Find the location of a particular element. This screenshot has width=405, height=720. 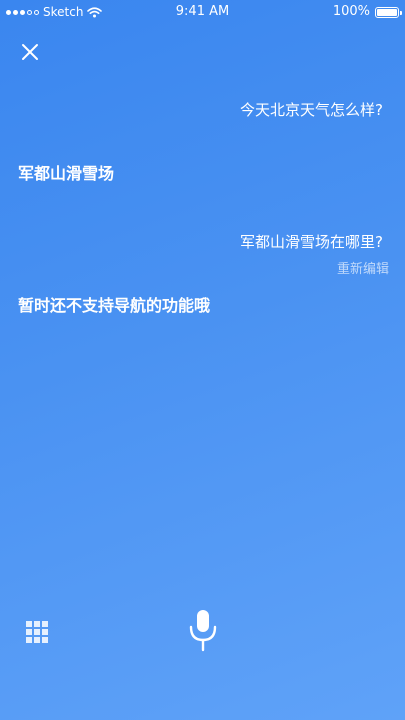

status-bar: Sketch 9:41 AM 100% is located at coordinates (202, 12).